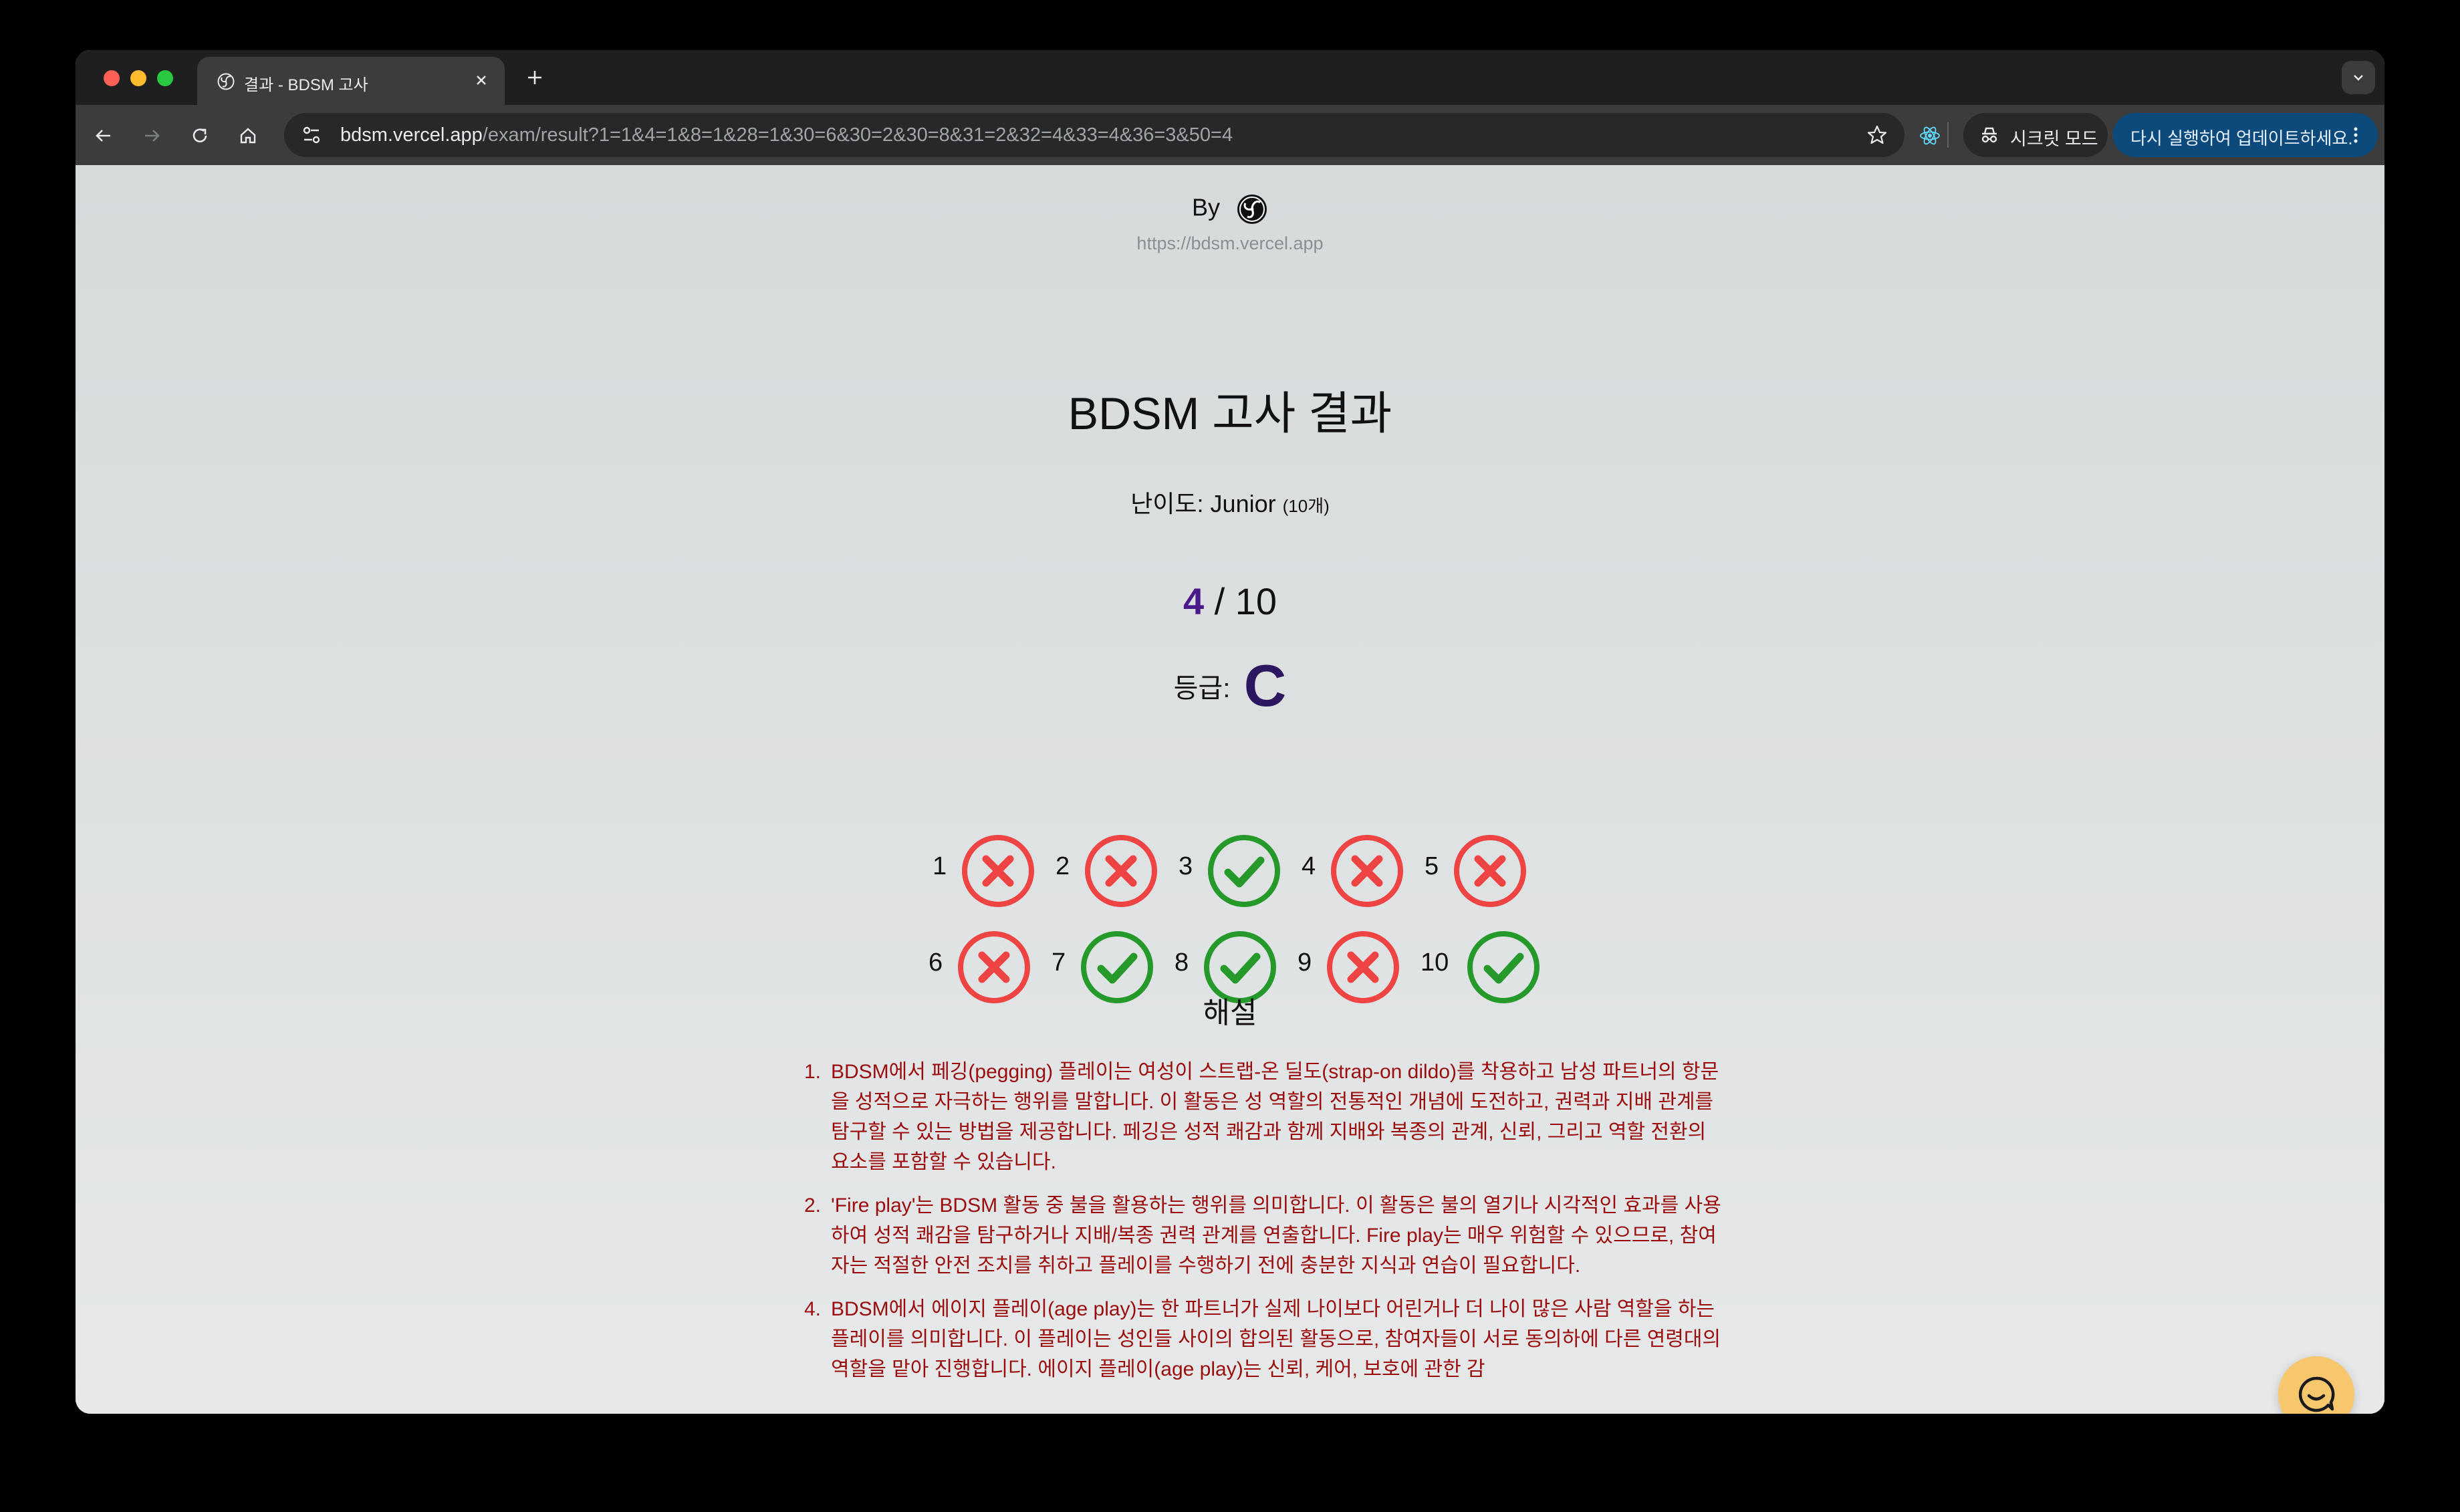 The width and height of the screenshot is (2460, 1512). I want to click on question-result: 3, so click(1245, 871).